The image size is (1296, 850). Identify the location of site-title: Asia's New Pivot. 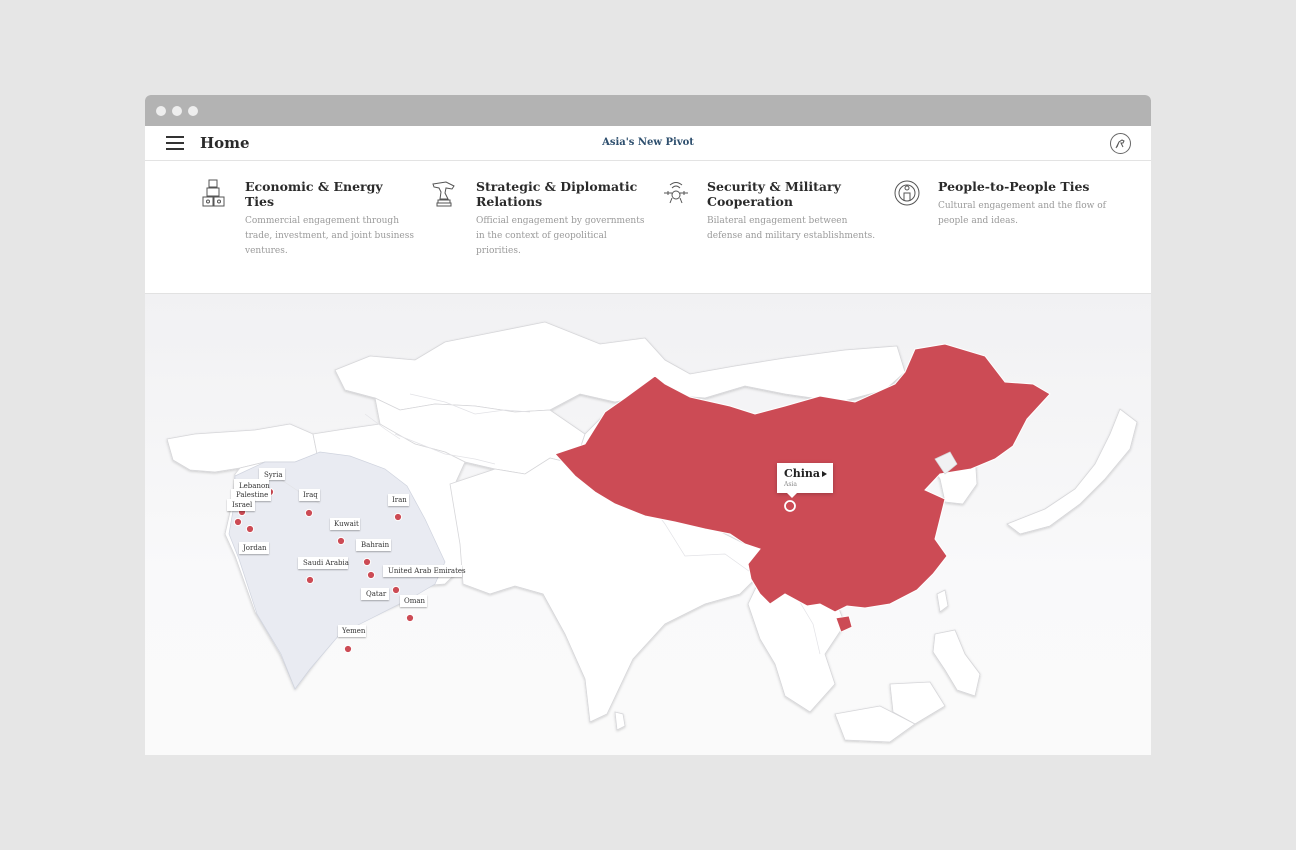
(648, 142).